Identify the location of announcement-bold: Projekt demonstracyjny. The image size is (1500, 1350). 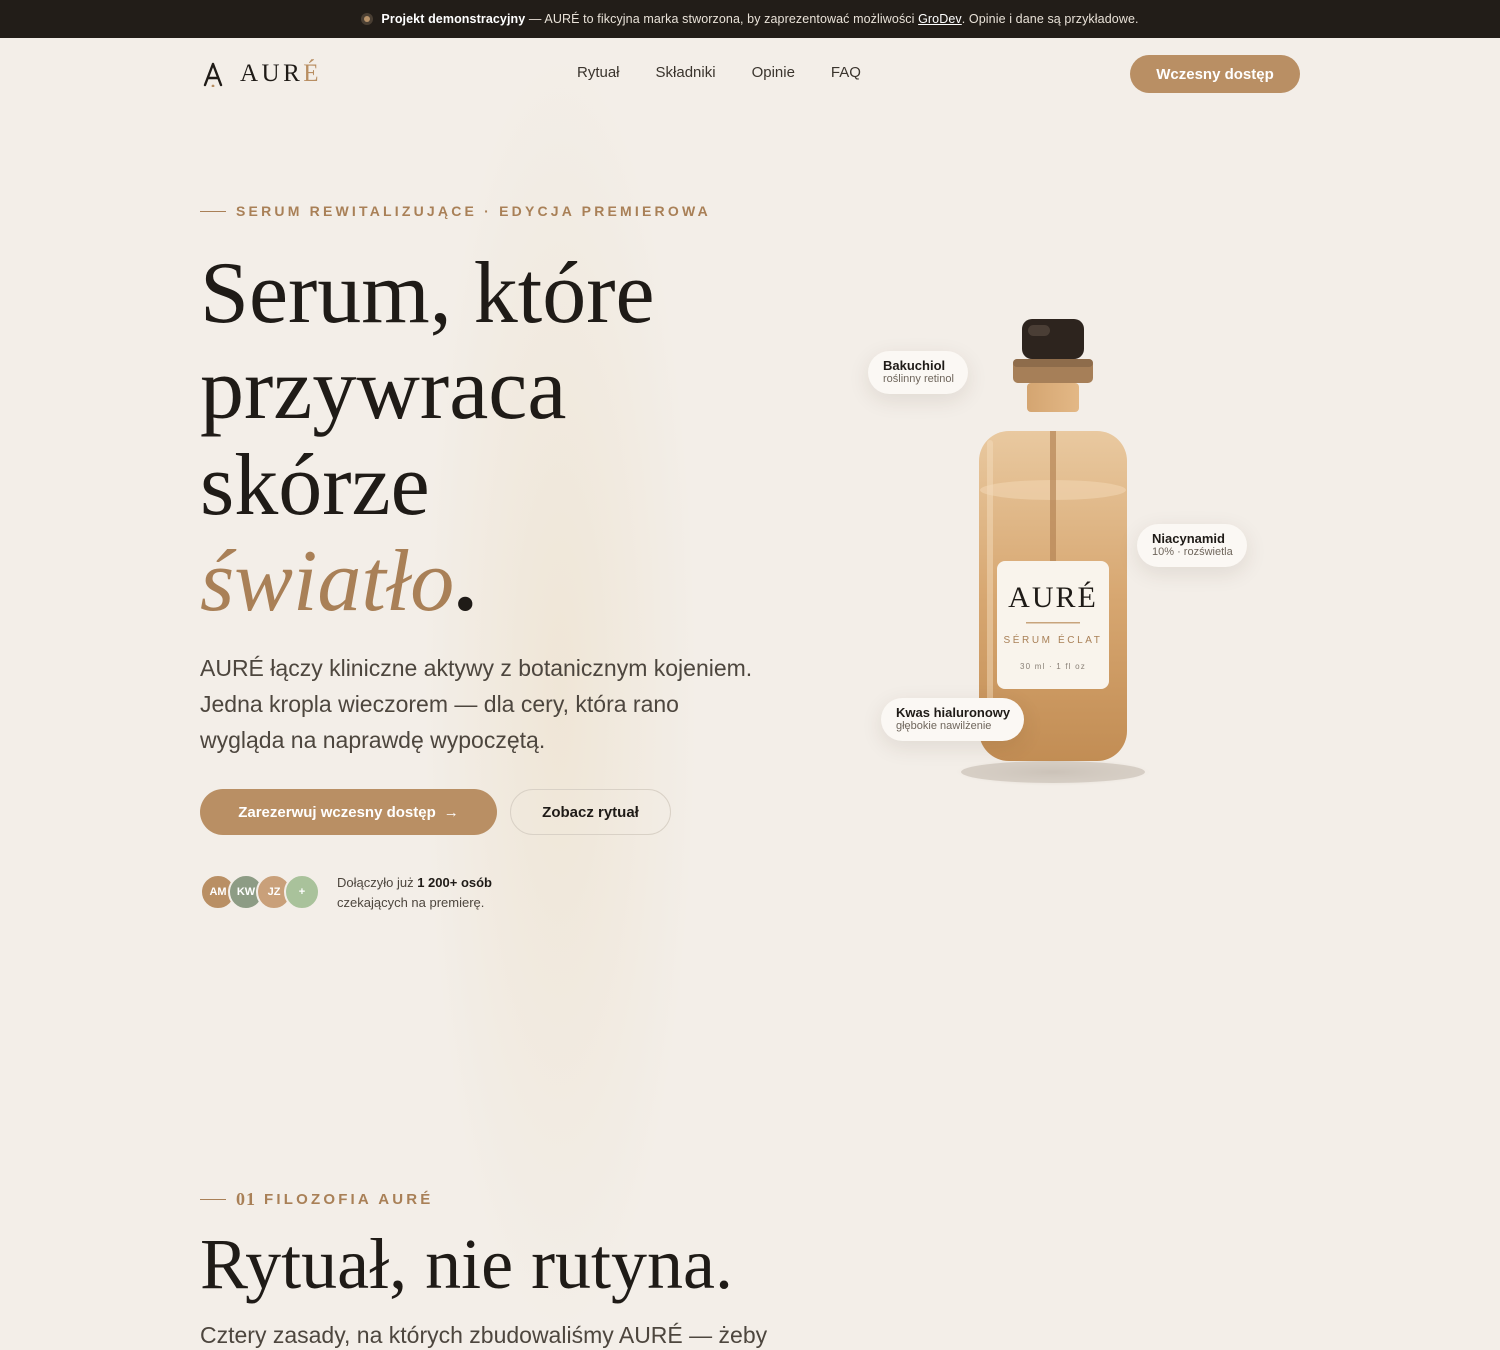
(453, 19).